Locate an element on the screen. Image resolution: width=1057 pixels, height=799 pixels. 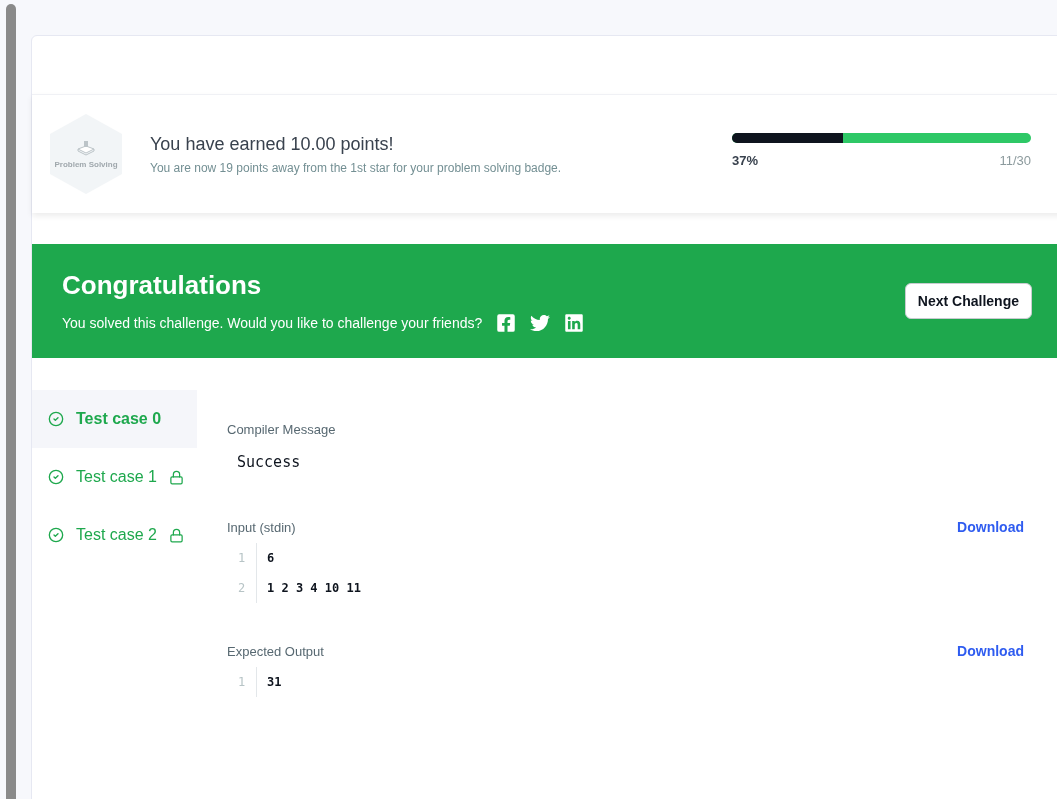
code-line: 1 2 3 4 10 11 is located at coordinates (313, 588).